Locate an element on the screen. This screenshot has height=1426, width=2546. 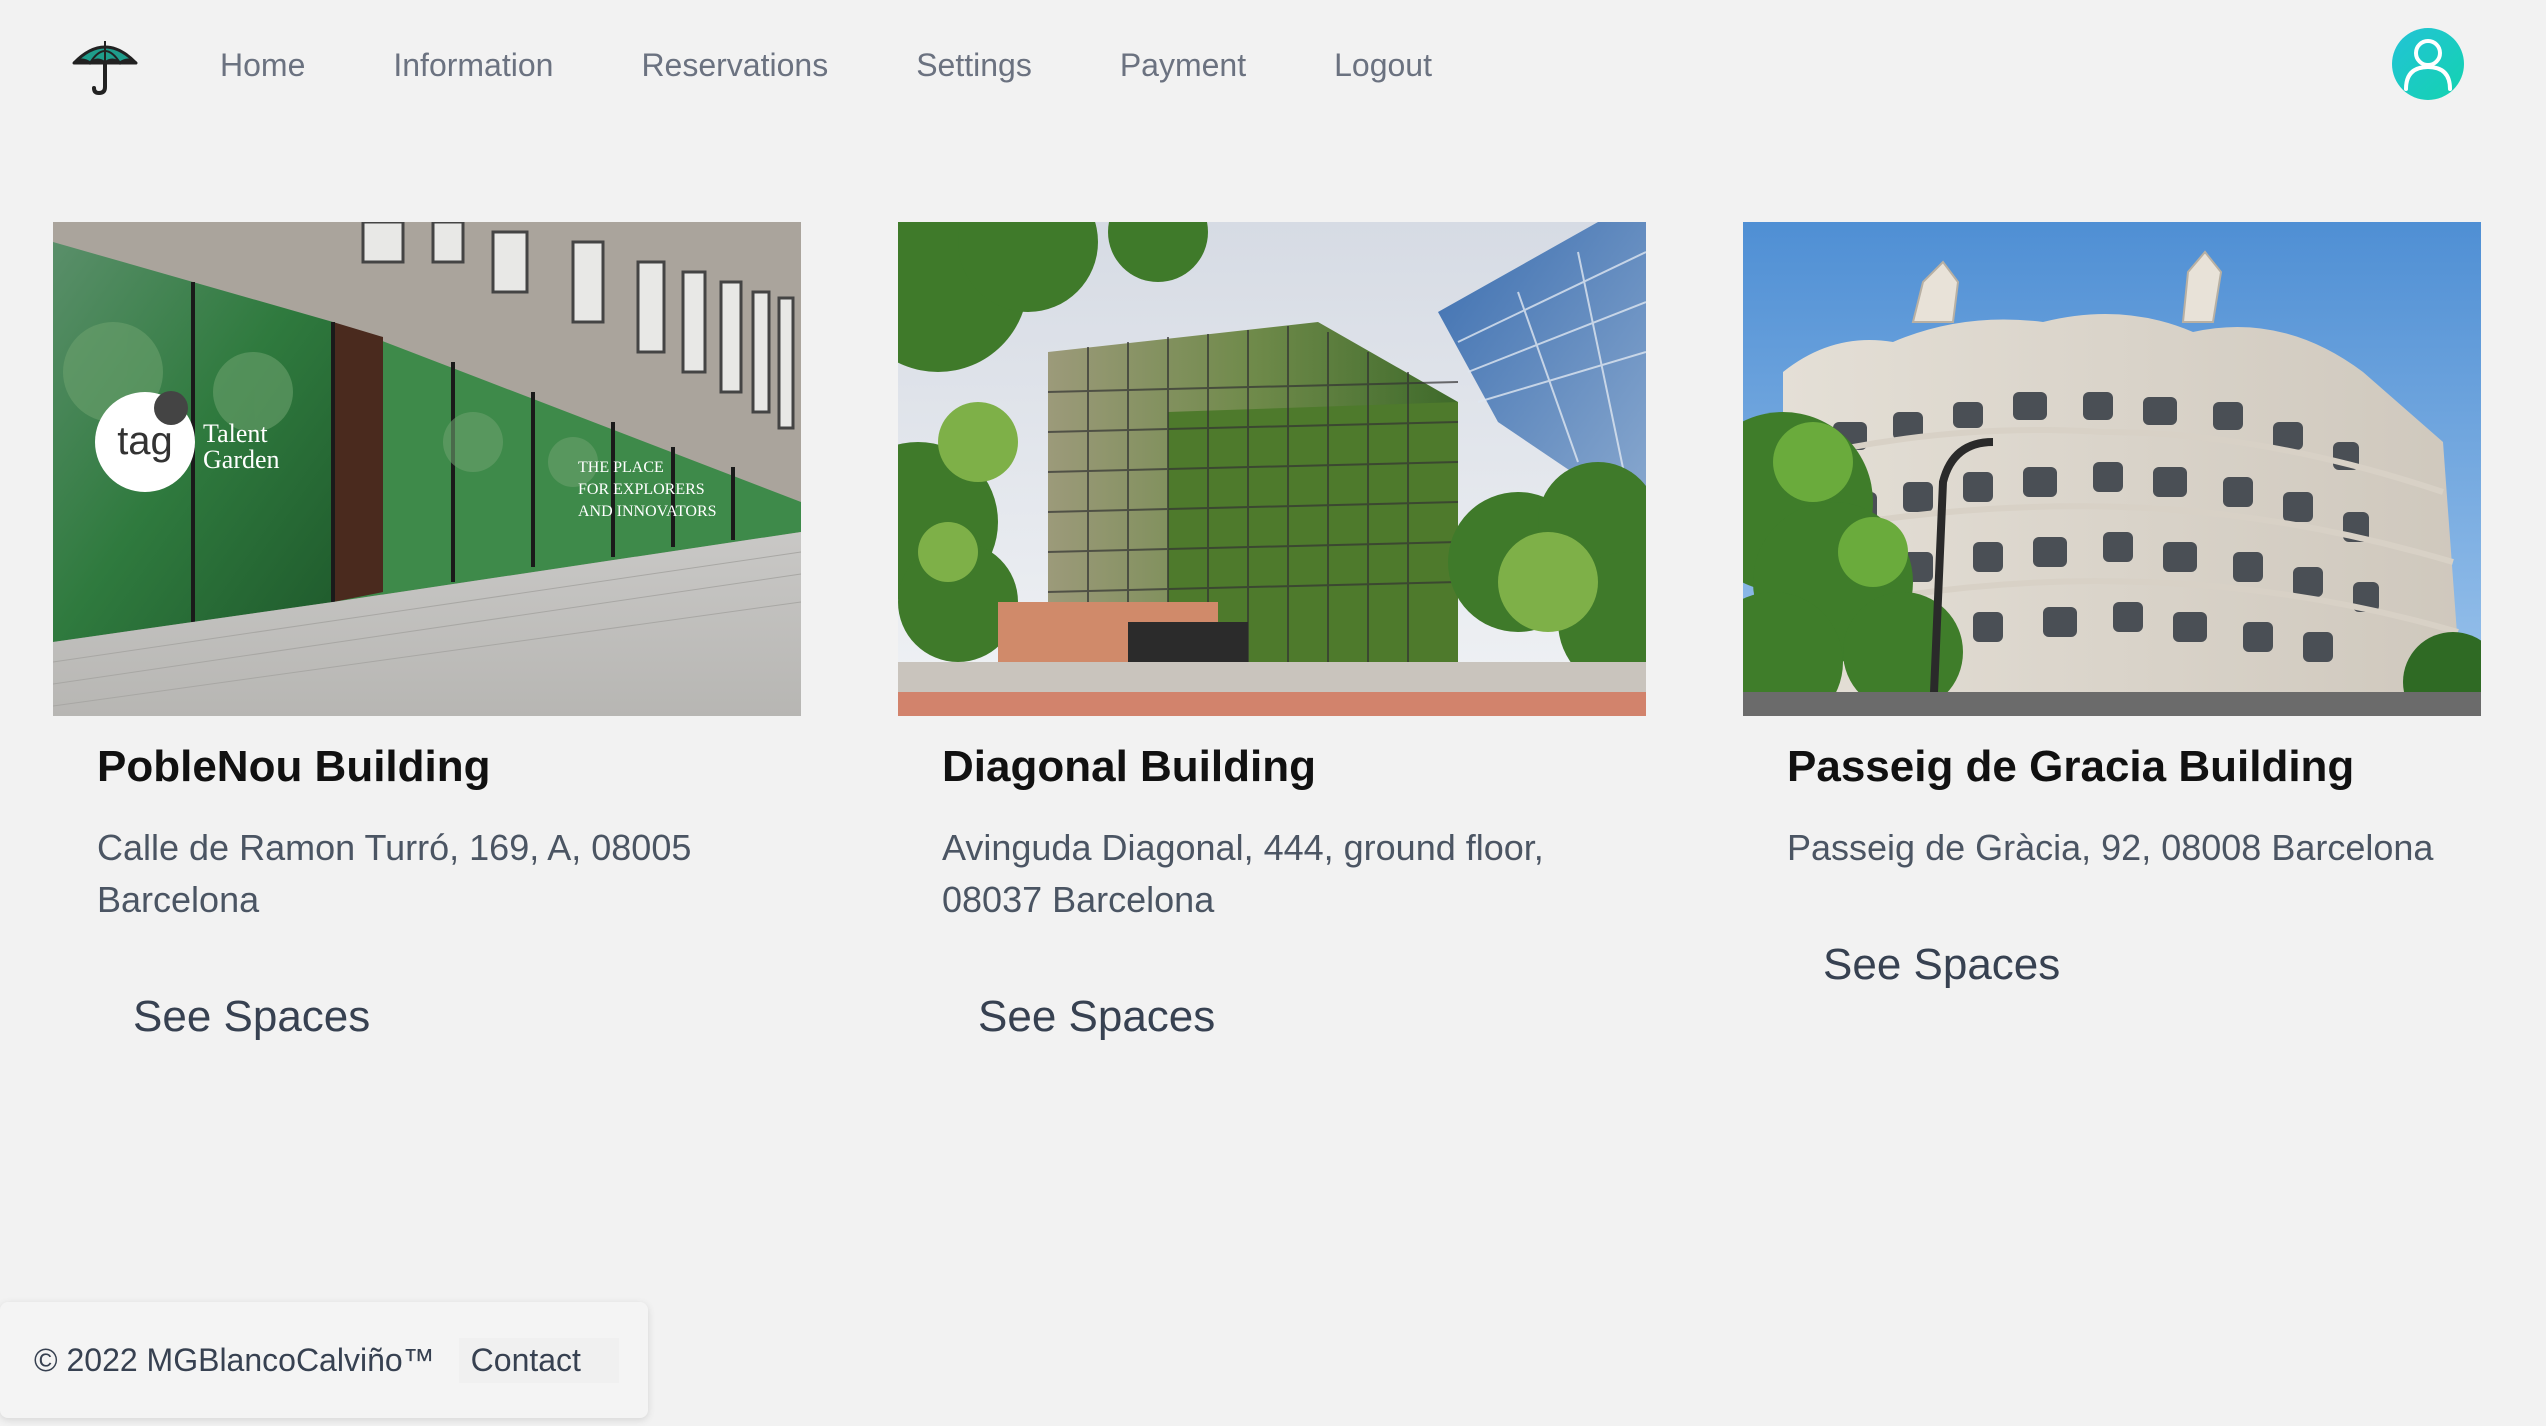
building-image-diagonal is located at coordinates (1272, 469).